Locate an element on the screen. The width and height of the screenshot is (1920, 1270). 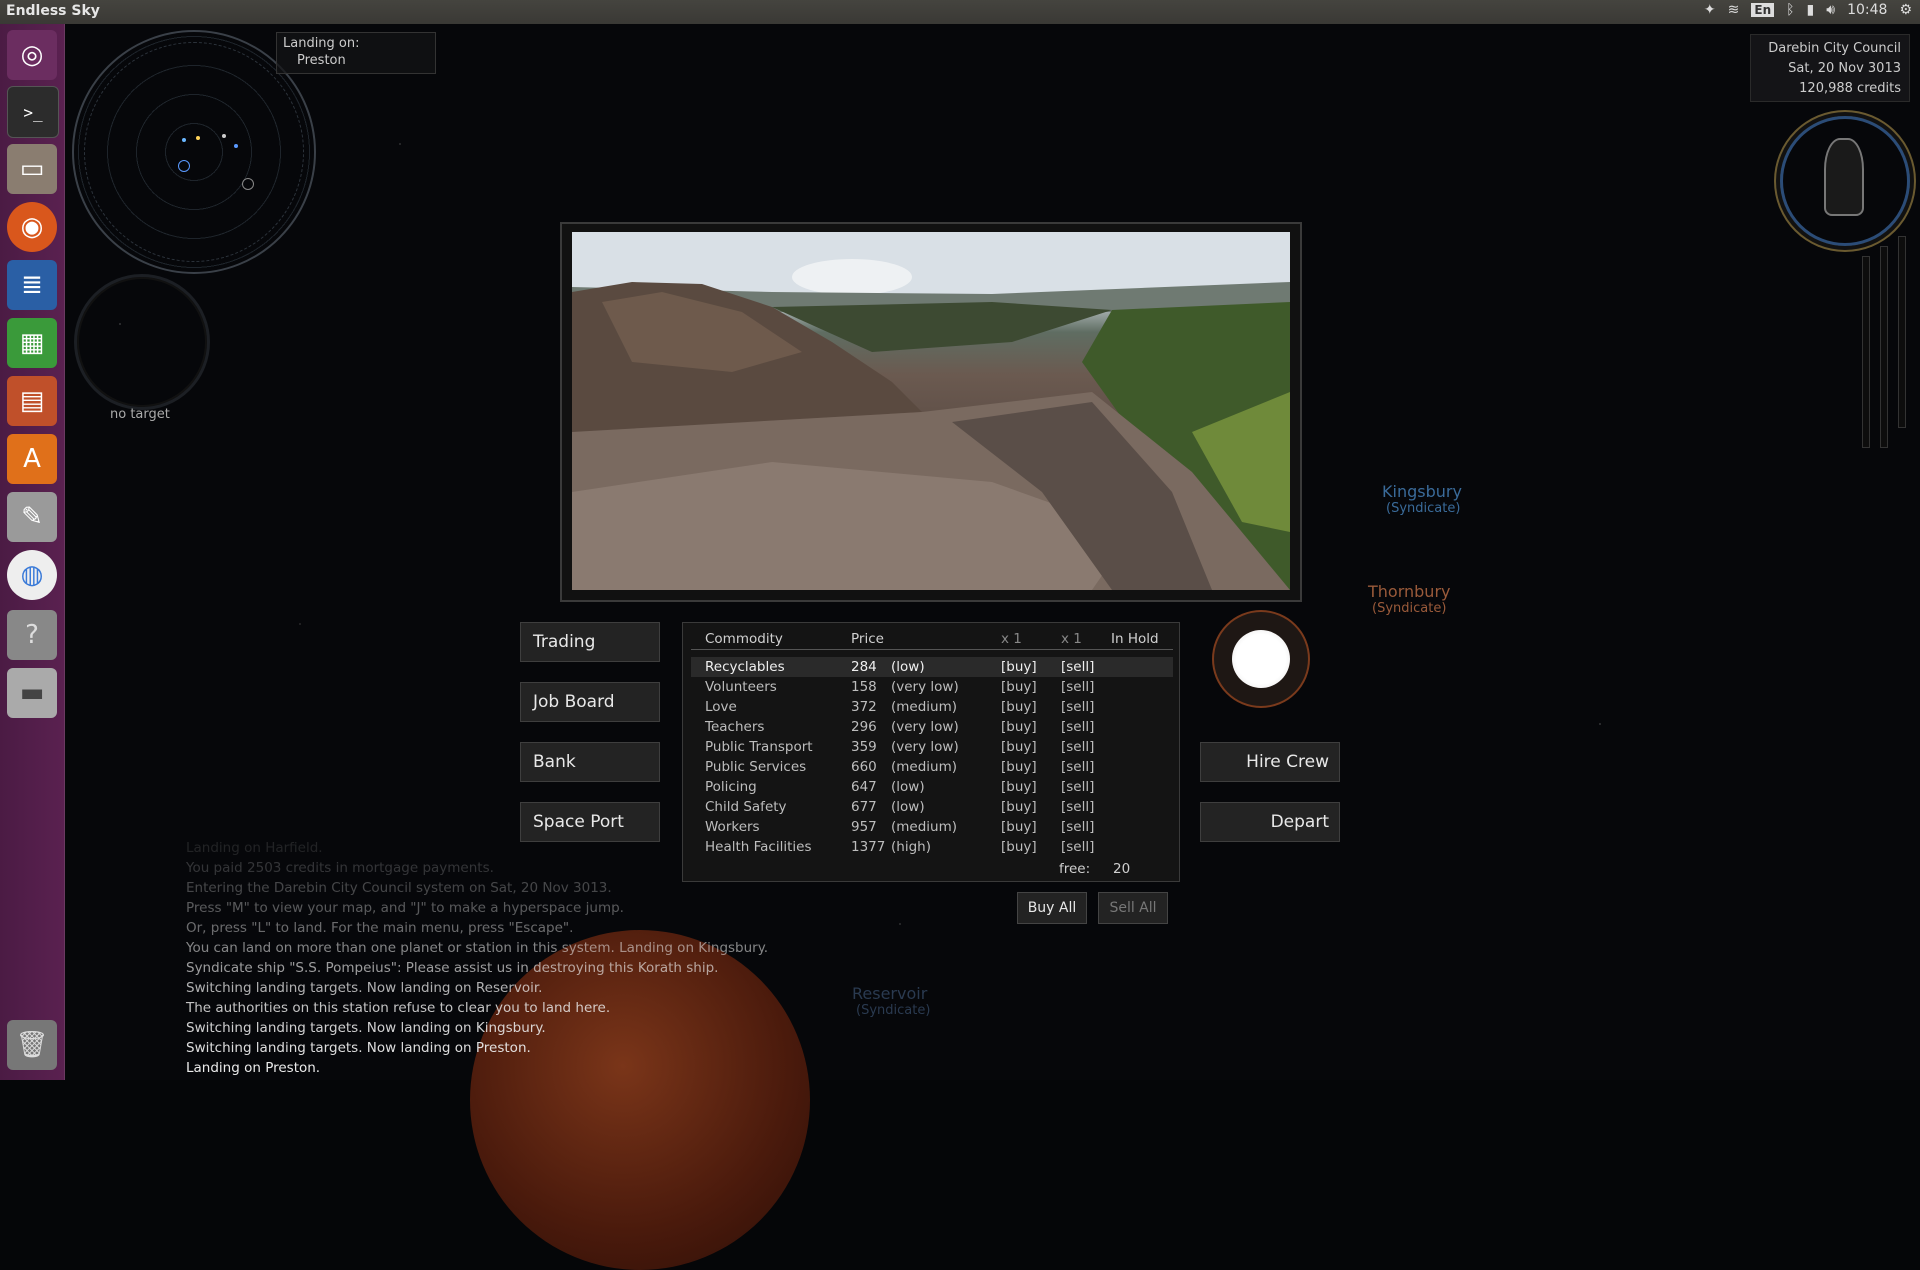
target-display-ring is located at coordinates (142, 342).